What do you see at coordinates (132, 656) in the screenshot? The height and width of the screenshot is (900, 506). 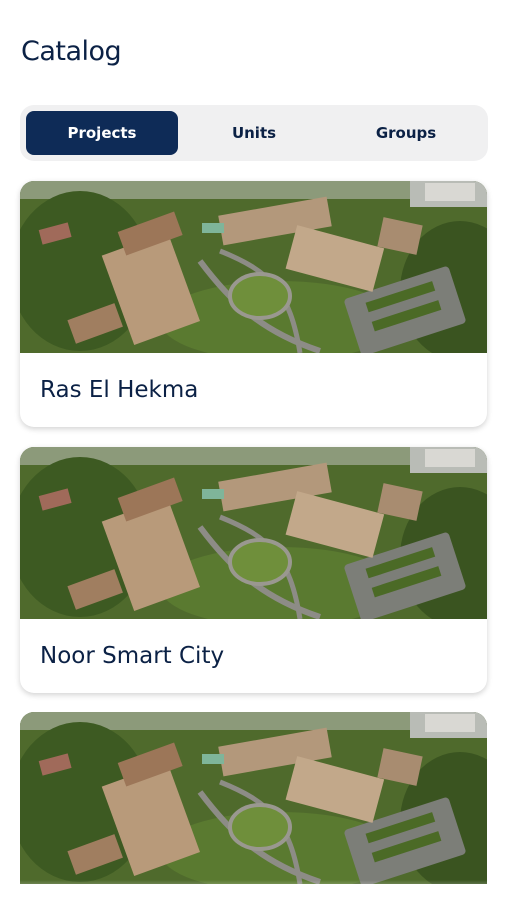 I see `project-name: Noor Smart City` at bounding box center [132, 656].